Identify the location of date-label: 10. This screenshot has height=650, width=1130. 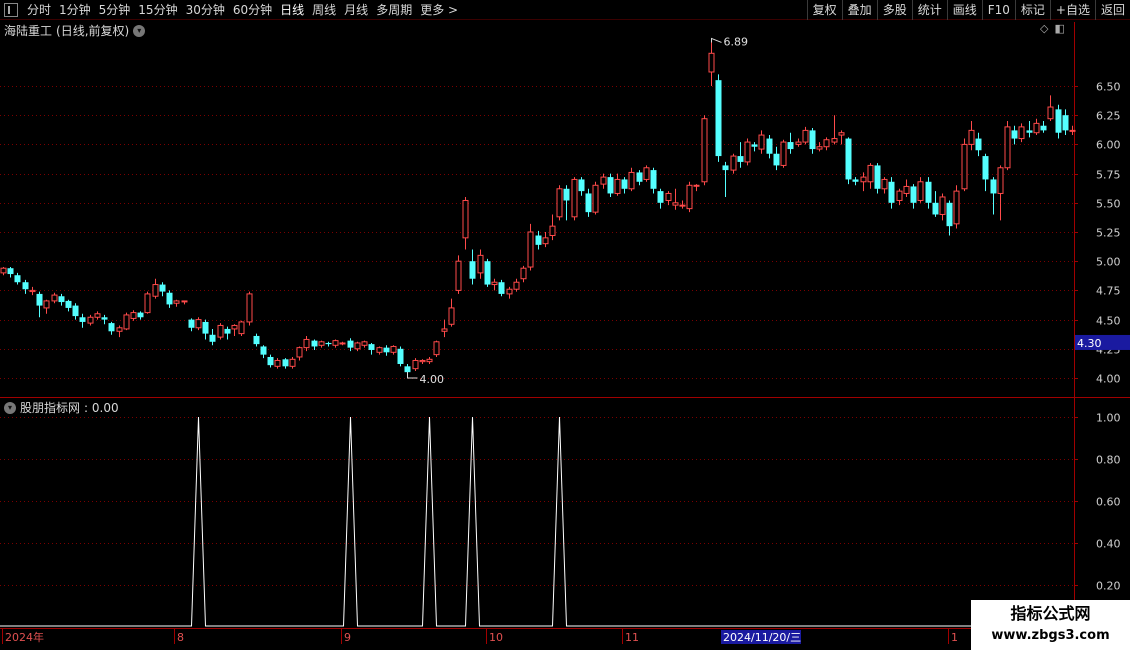
(496, 637).